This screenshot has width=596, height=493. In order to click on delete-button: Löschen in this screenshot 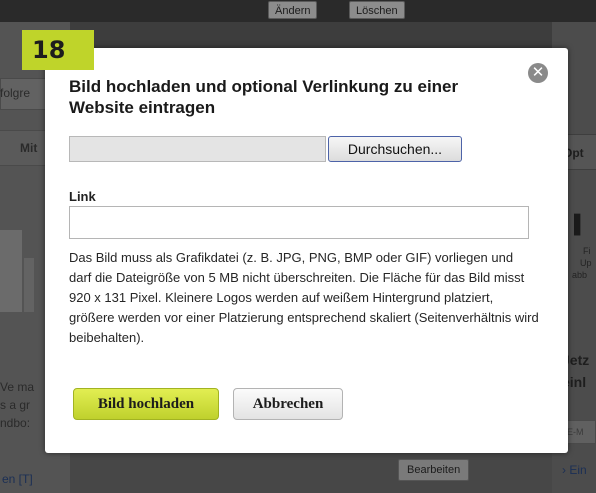, I will do `click(377, 10)`.